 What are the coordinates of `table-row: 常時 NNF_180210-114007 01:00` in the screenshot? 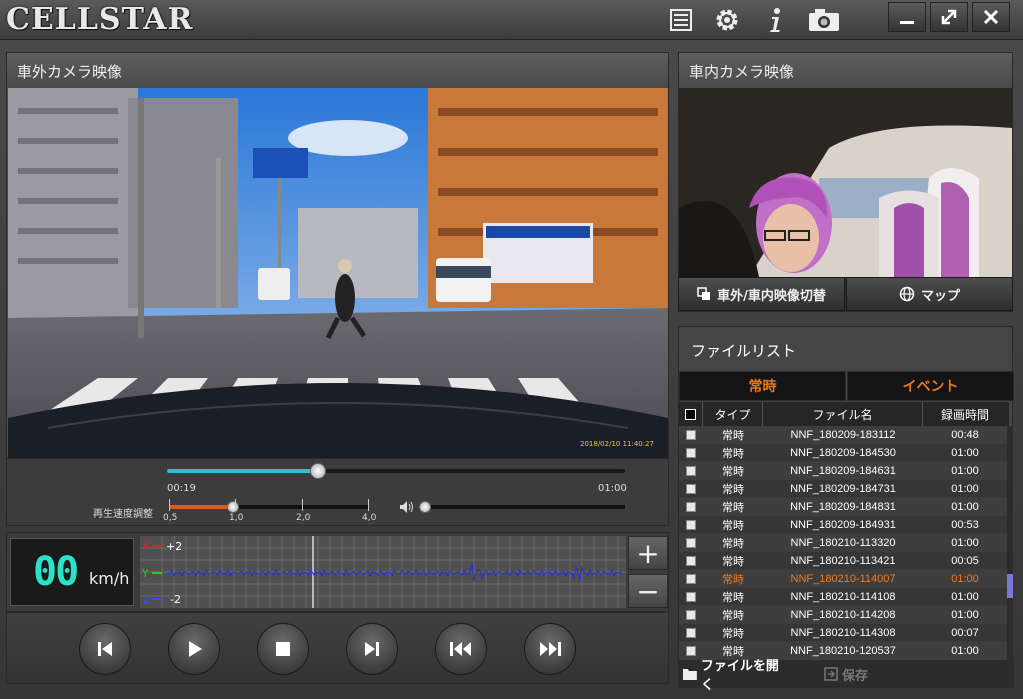 It's located at (844, 579).